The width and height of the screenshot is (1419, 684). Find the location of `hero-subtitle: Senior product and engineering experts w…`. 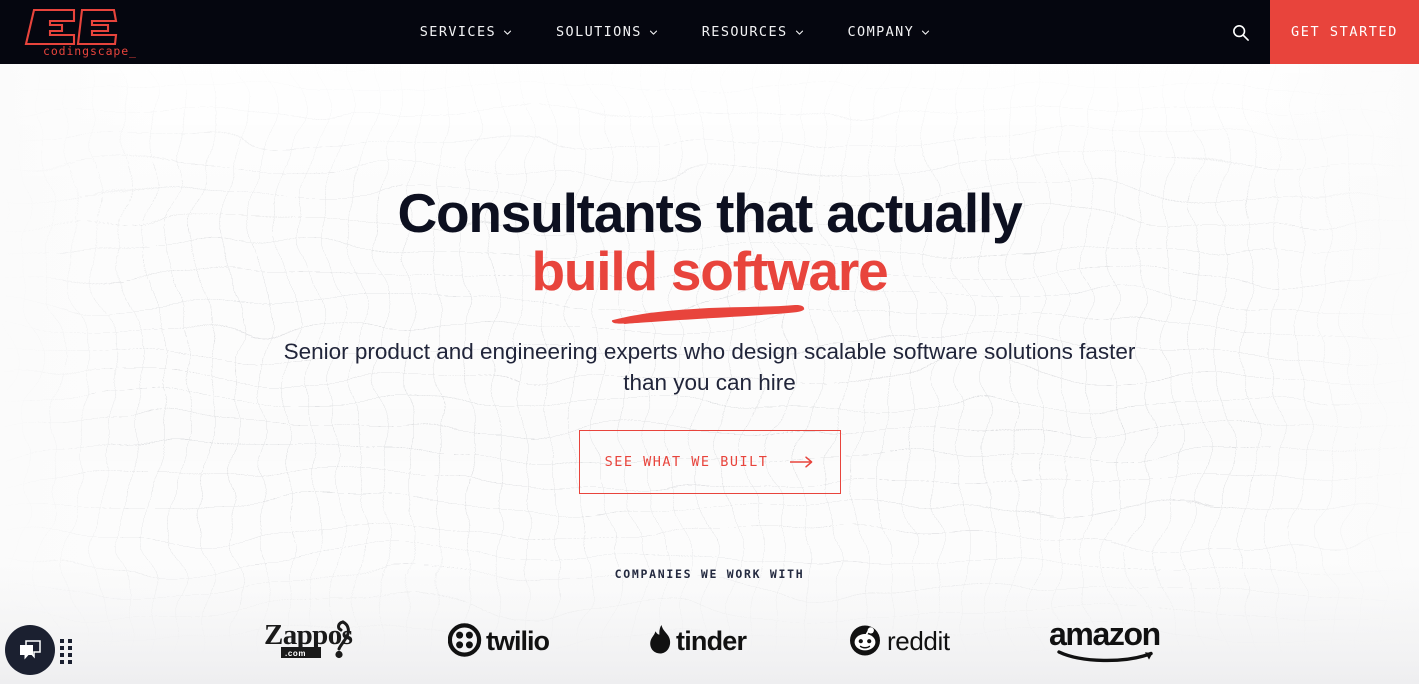

hero-subtitle: Senior product and engineering experts w… is located at coordinates (709, 366).